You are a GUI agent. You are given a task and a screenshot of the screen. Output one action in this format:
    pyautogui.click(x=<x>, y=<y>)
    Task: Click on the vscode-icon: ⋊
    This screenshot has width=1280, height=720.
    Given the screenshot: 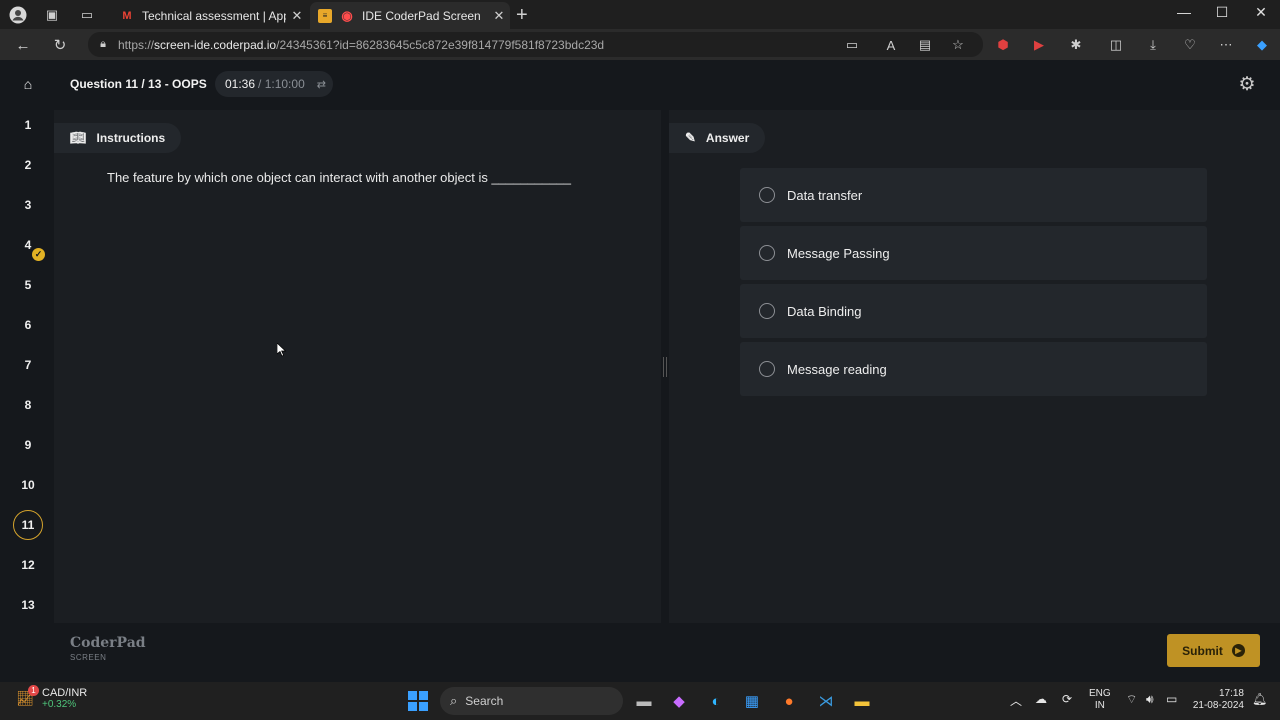 What is the action you would take?
    pyautogui.click(x=826, y=701)
    